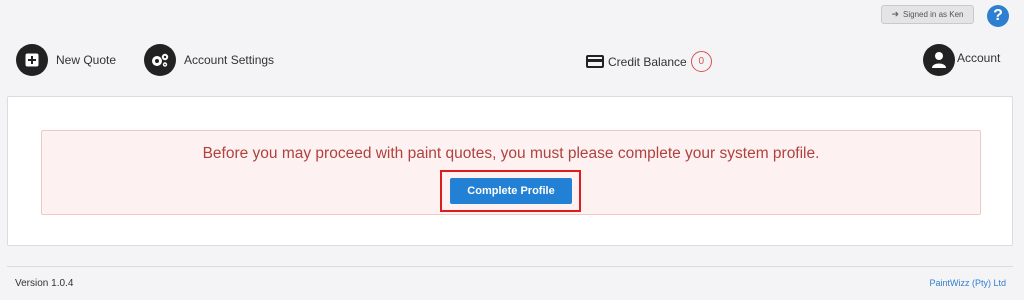  I want to click on help-icon: ?, so click(998, 16).